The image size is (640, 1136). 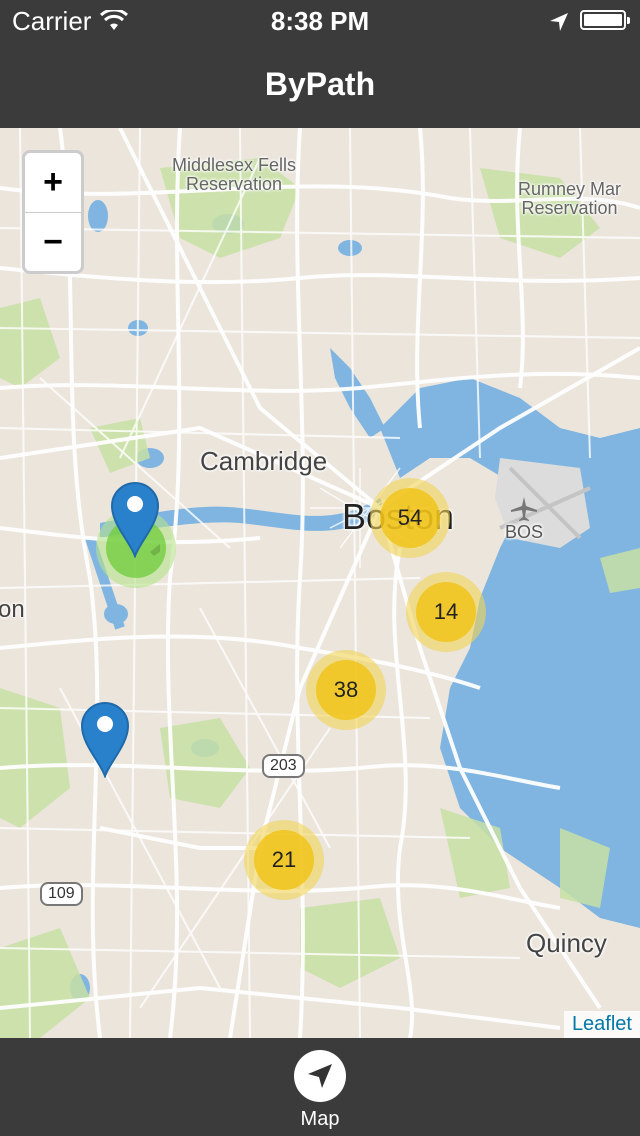 I want to click on tab-map: Map, so click(x=320, y=1087).